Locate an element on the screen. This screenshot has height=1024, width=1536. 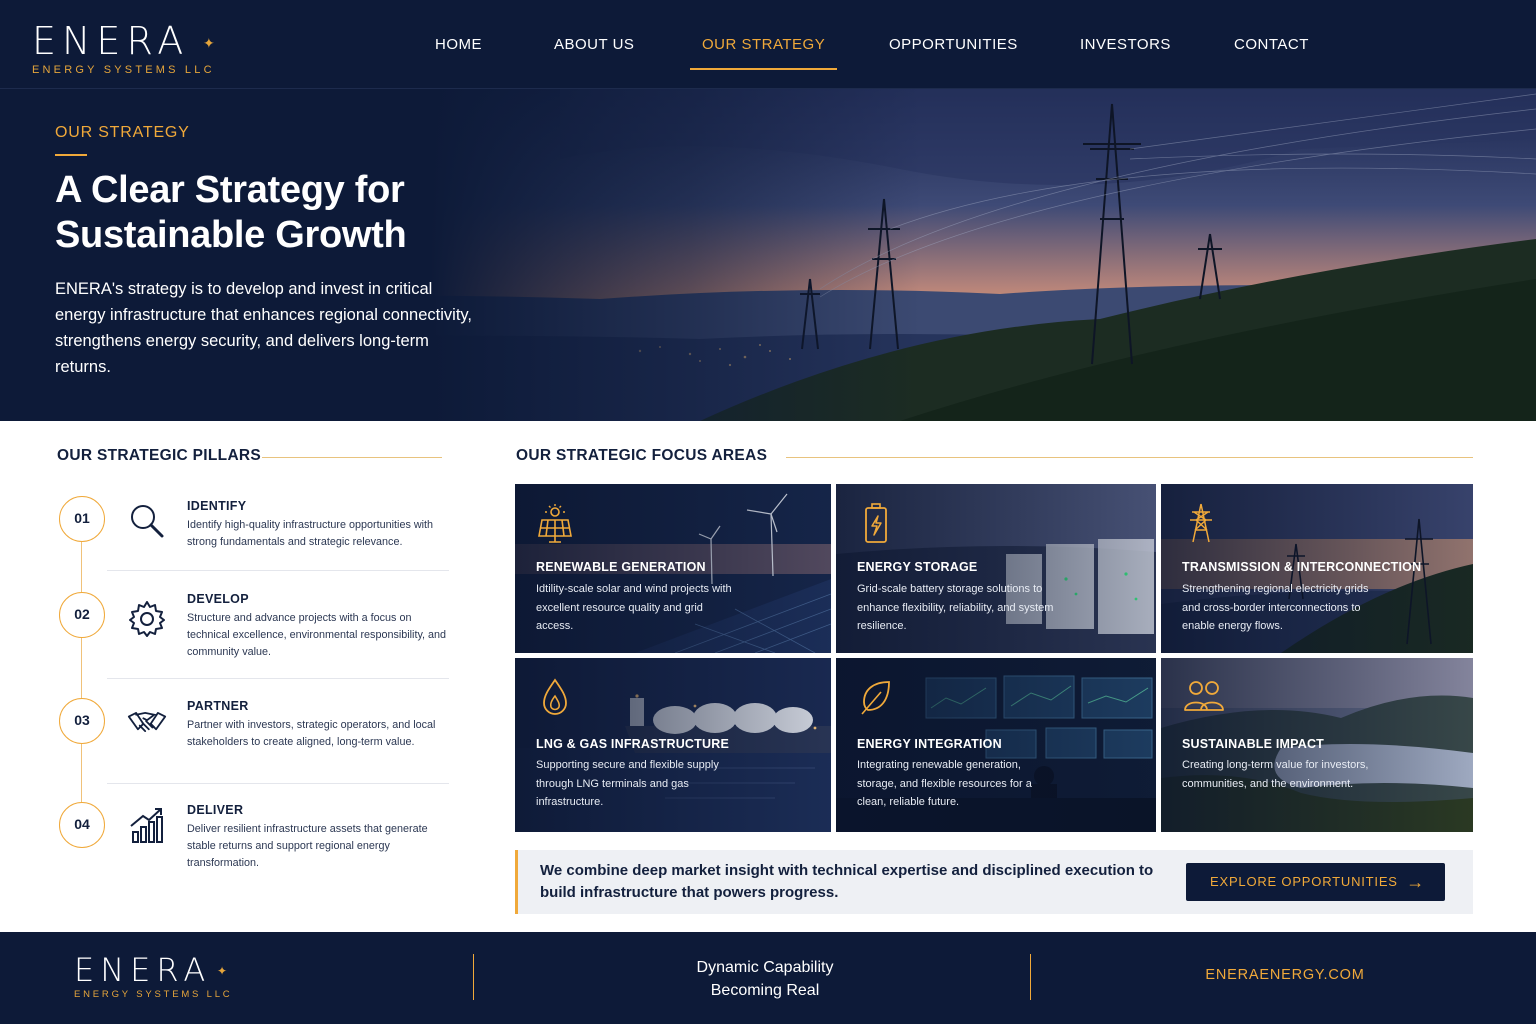
card-title: LNG & GAS INFRASTRUCTURE is located at coordinates (632, 744).